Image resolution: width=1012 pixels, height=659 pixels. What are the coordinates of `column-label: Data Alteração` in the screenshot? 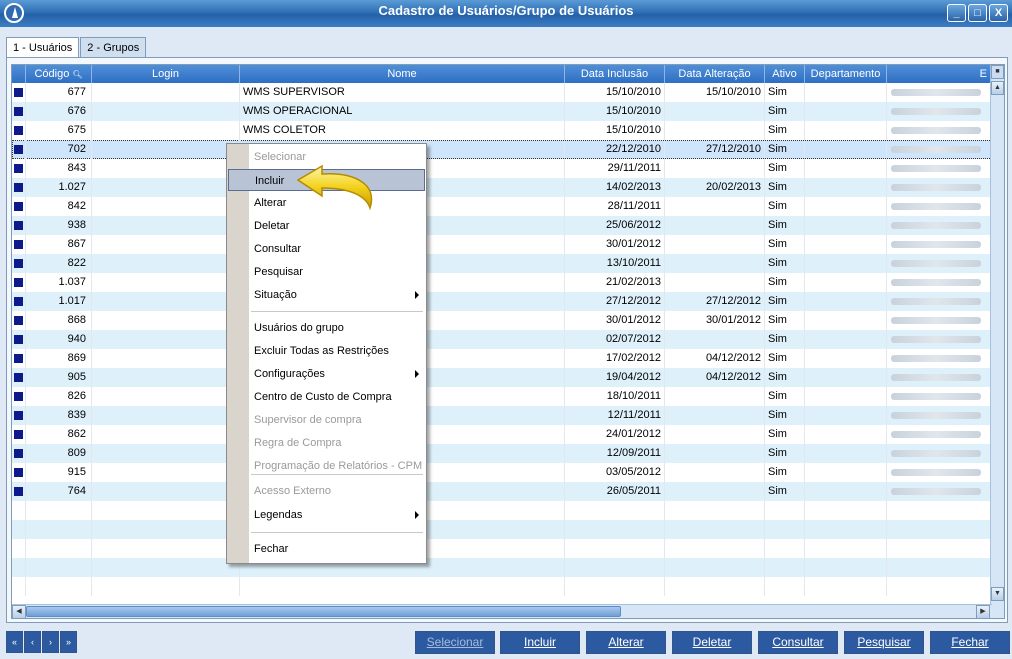 It's located at (714, 74).